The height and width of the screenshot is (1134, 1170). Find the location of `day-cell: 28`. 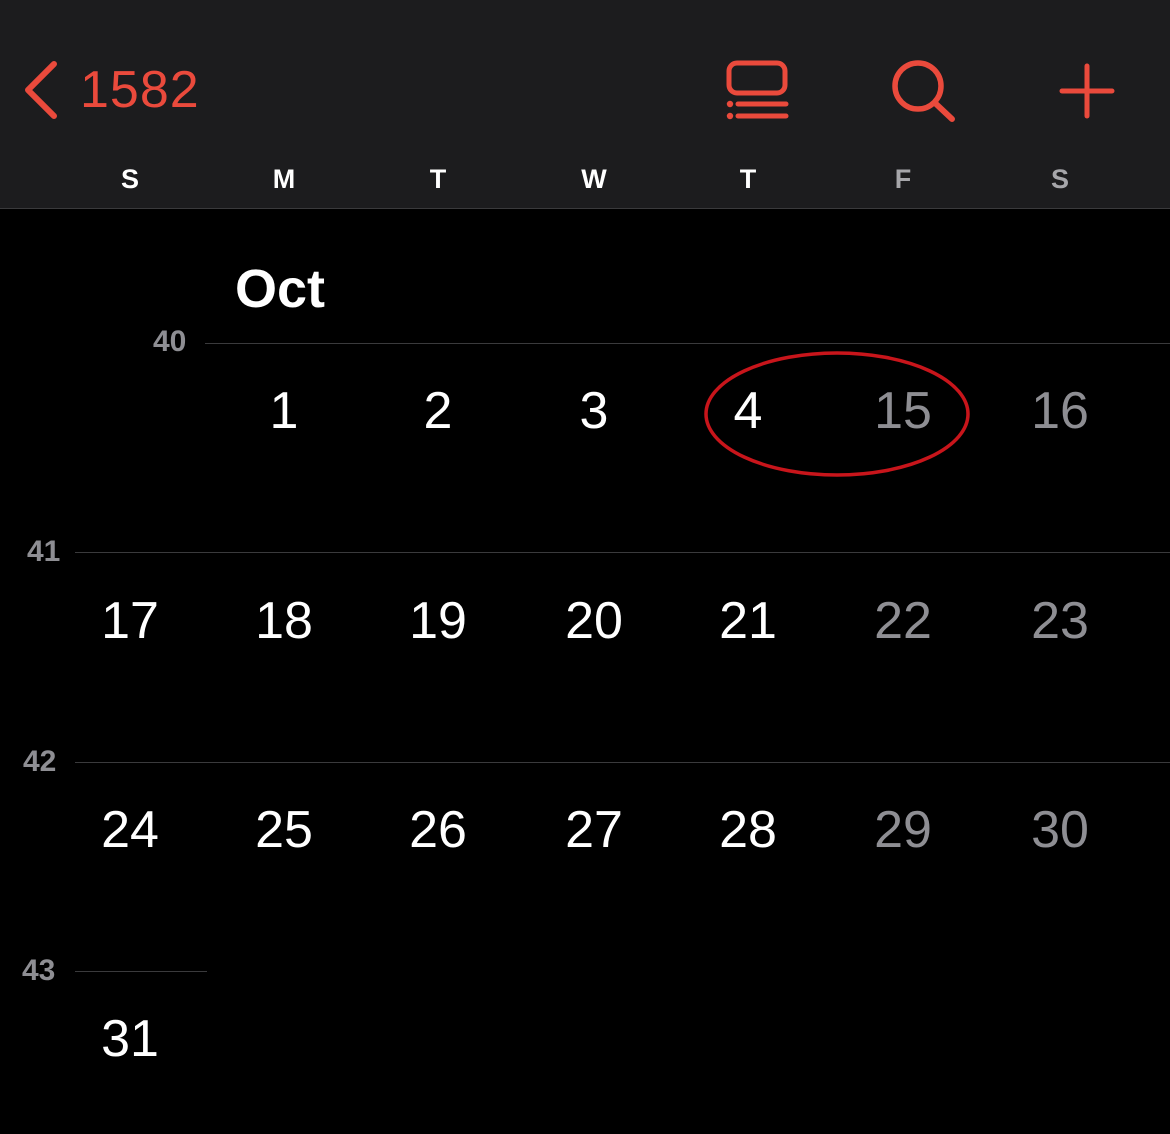

day-cell: 28 is located at coordinates (748, 830).